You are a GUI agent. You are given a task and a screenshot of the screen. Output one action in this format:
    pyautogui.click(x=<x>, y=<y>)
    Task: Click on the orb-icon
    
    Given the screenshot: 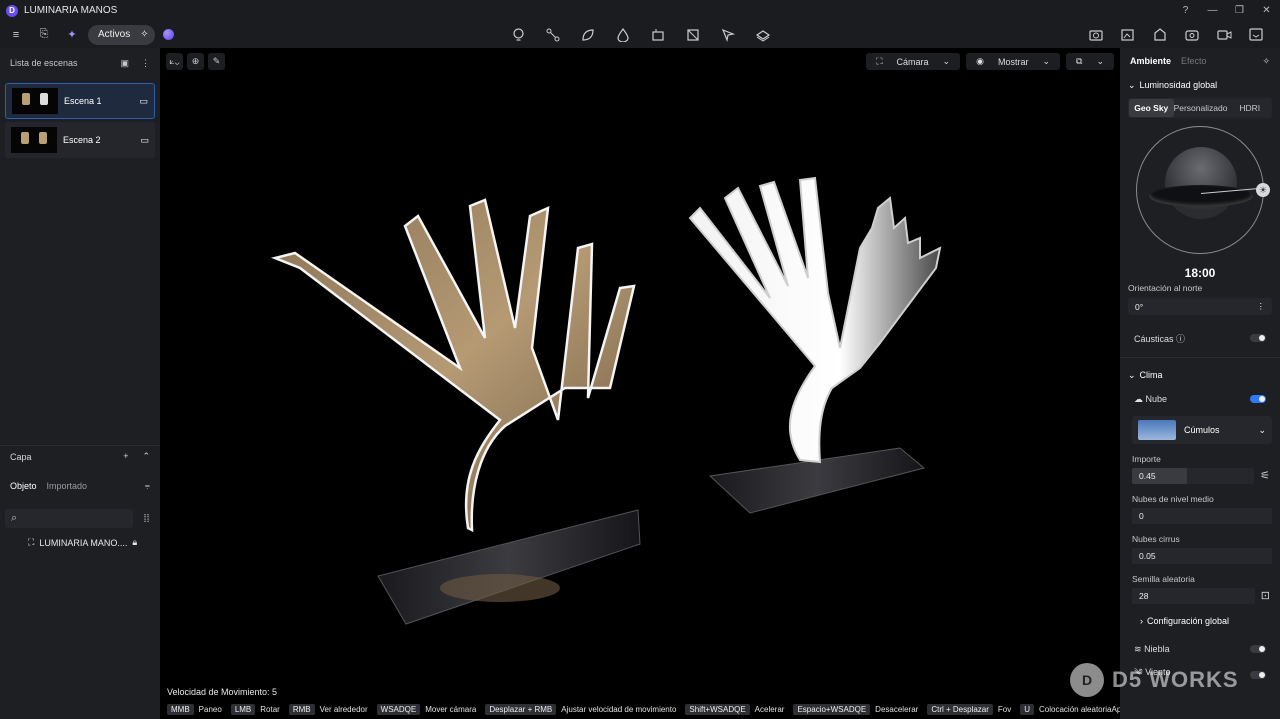 What is the action you would take?
    pyautogui.click(x=168, y=34)
    